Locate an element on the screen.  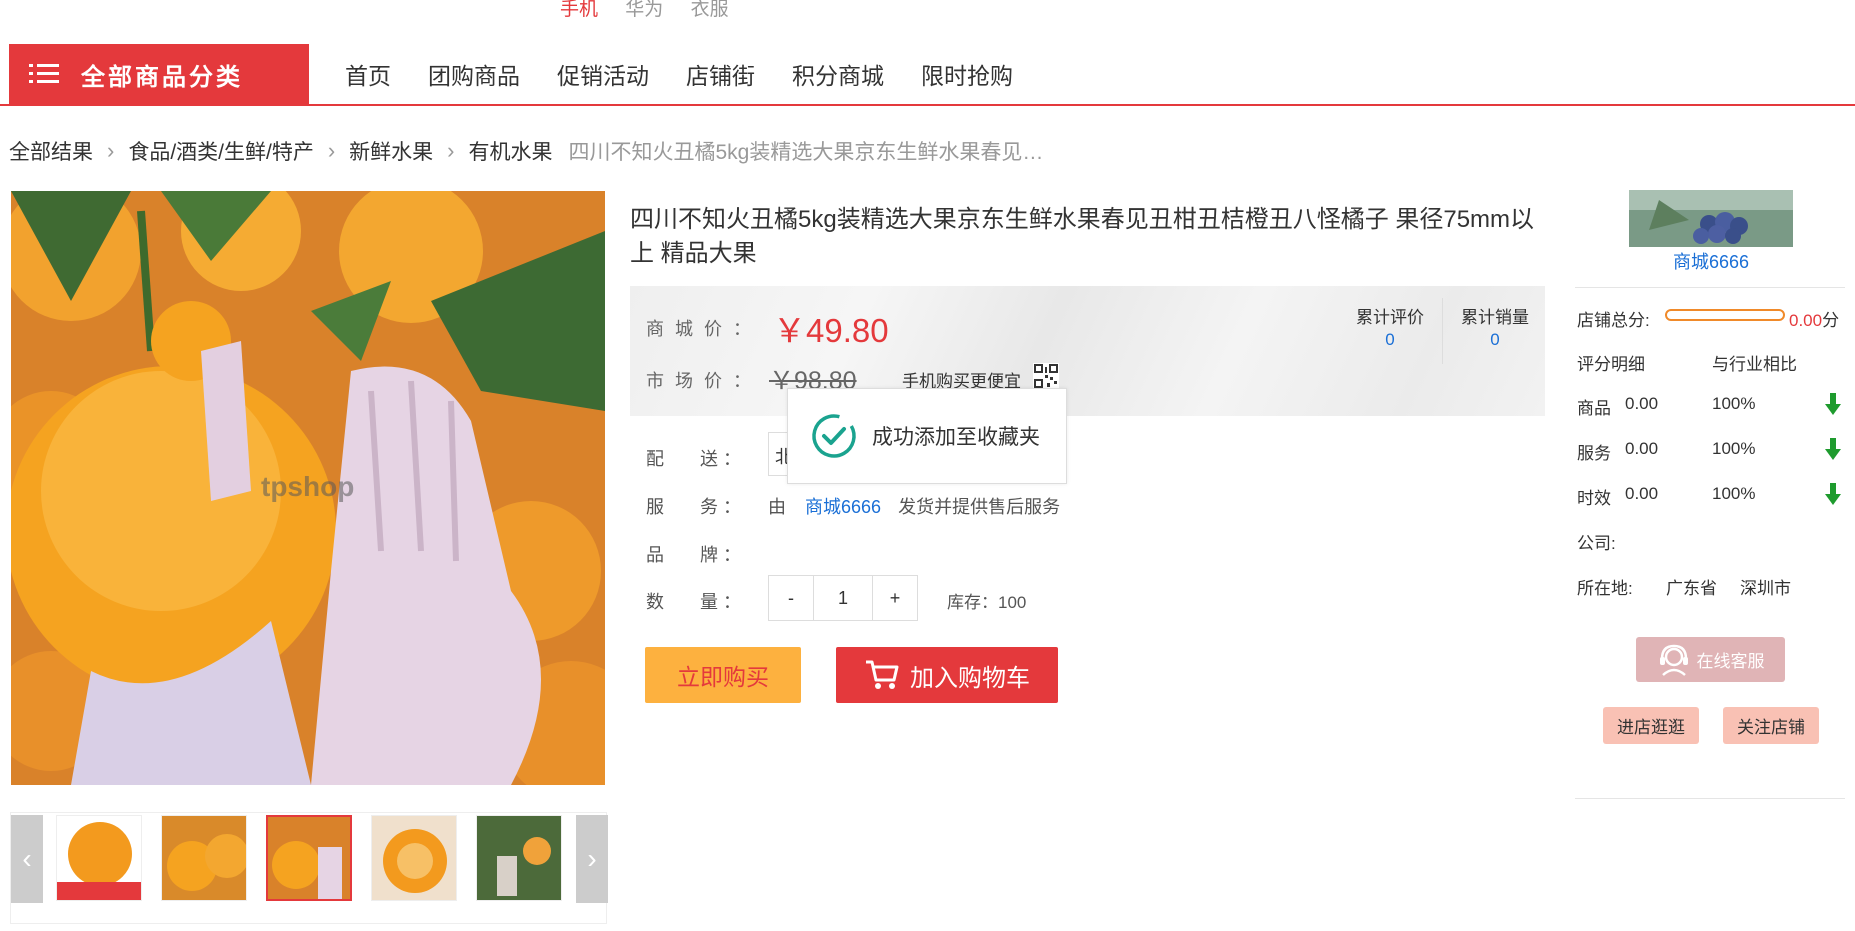
quantity-stepper: - 1 + is located at coordinates (843, 598).